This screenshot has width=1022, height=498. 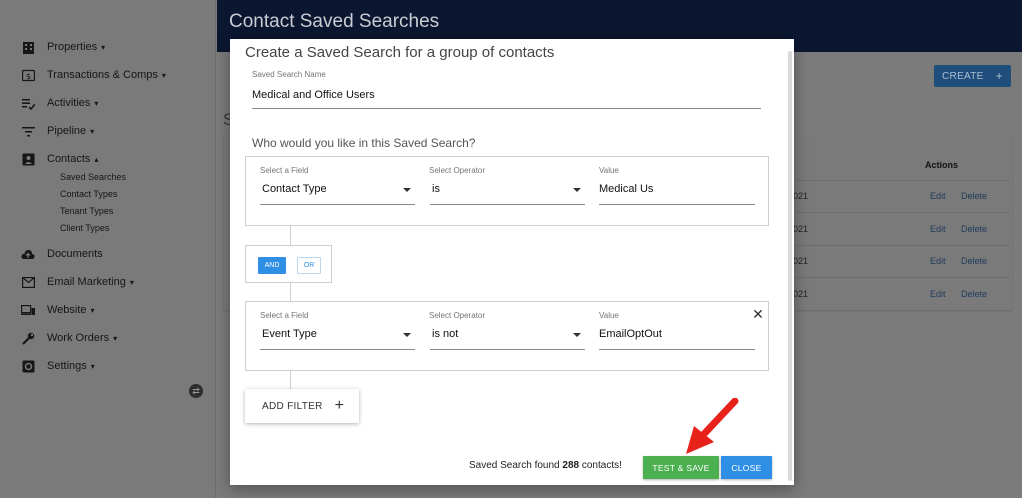 I want to click on sidebar-item-label: Transactions & Comps, so click(x=102, y=75).